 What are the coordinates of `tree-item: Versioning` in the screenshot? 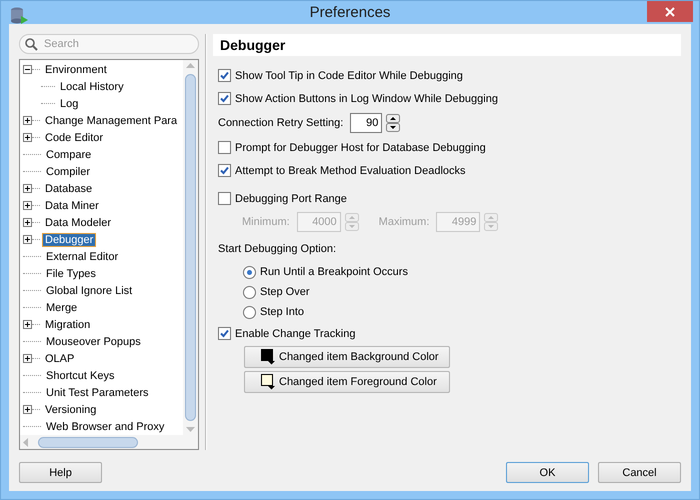 It's located at (70, 410).